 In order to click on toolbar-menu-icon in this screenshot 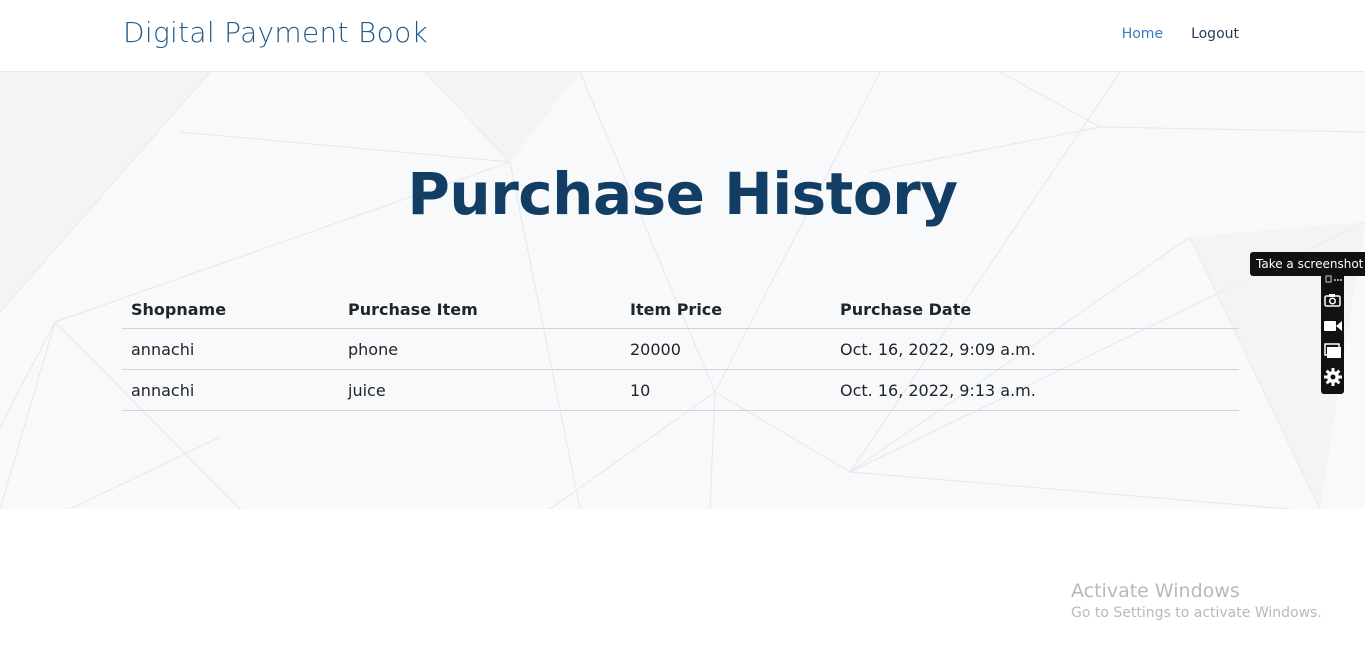, I will do `click(1332, 280)`.